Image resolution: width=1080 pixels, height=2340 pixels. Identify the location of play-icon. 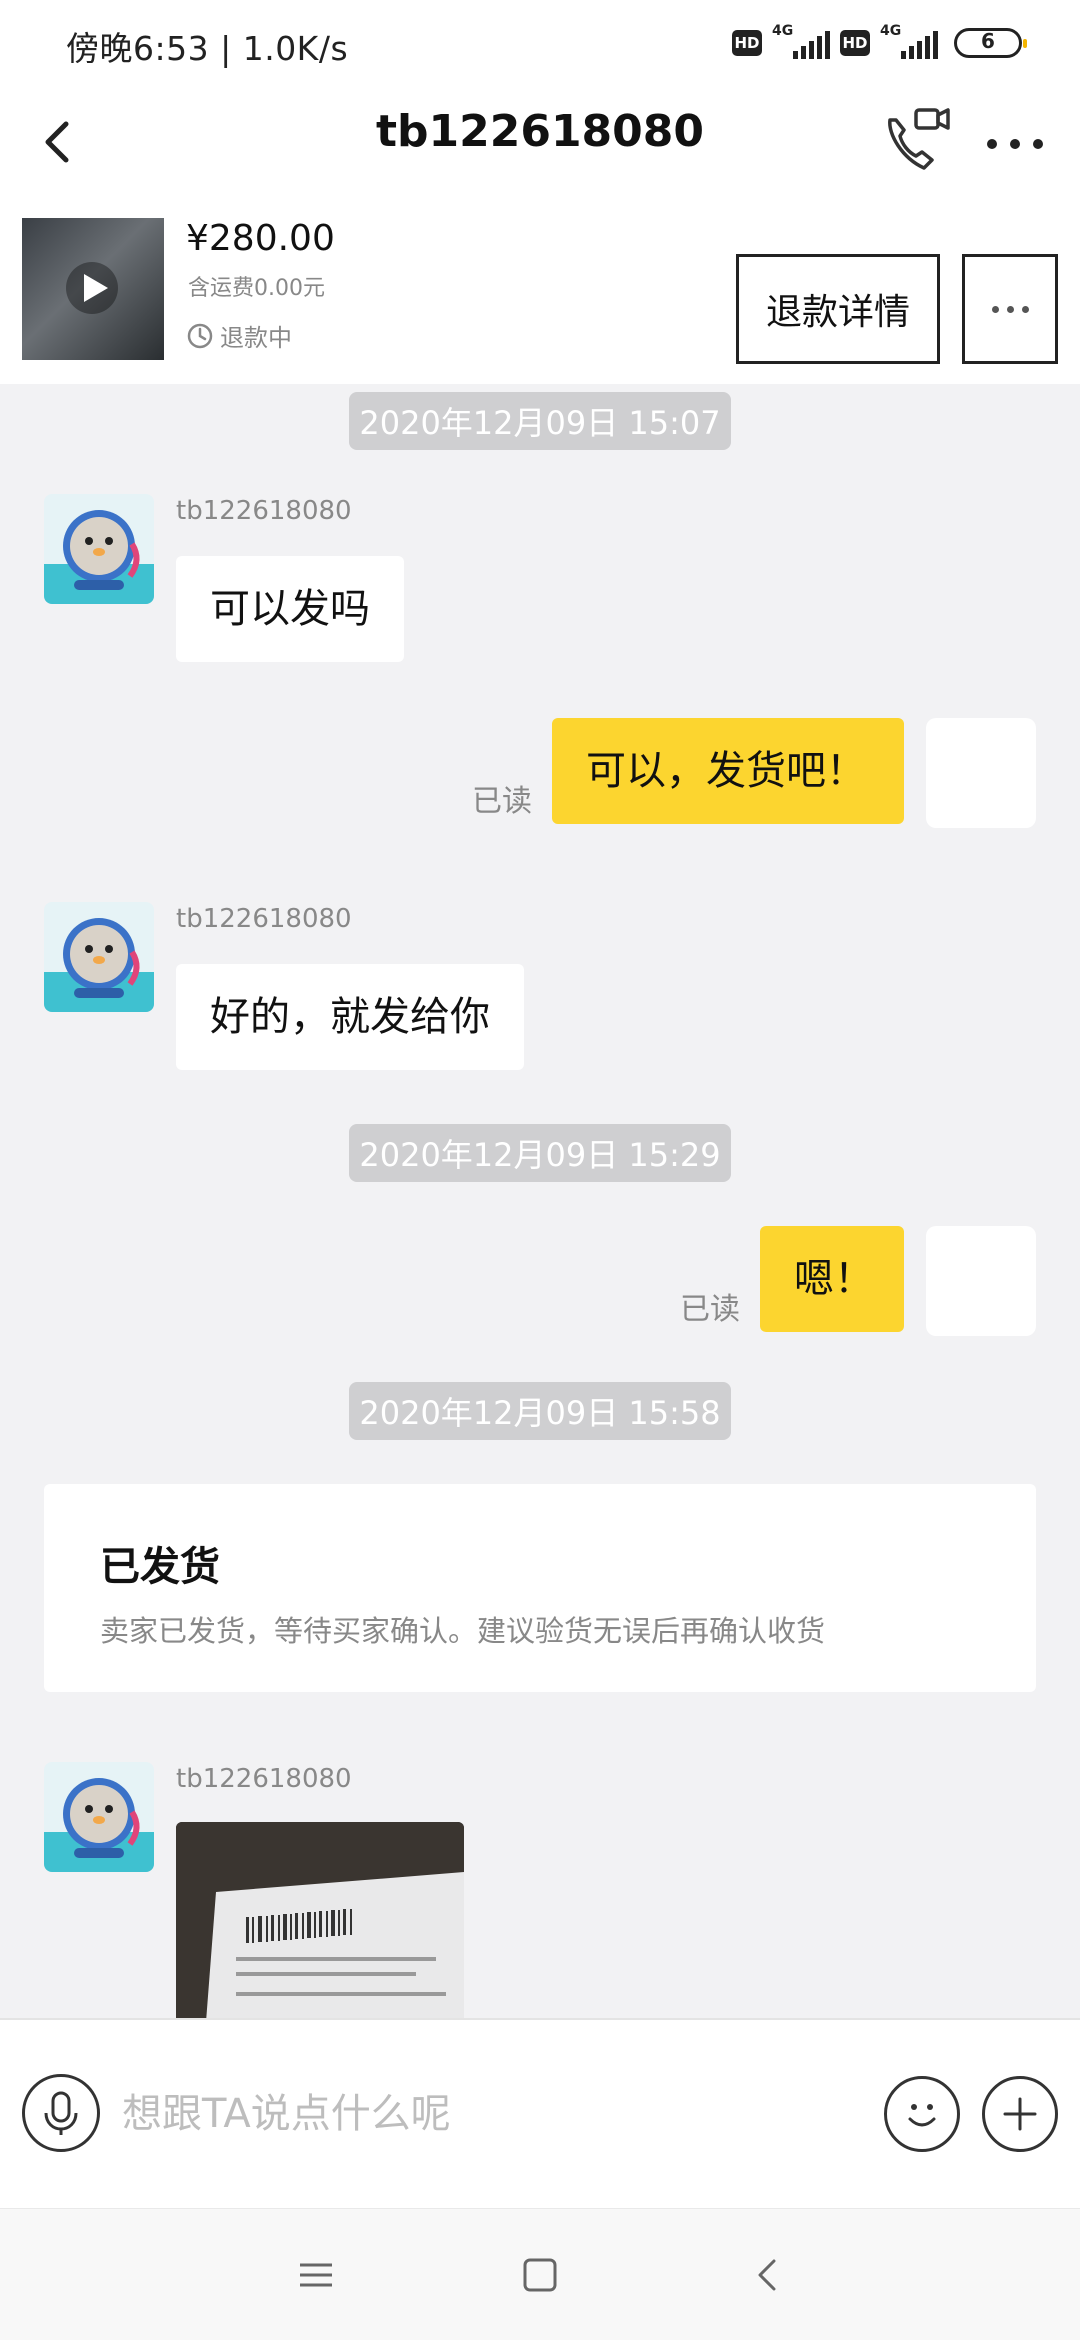
(92, 288).